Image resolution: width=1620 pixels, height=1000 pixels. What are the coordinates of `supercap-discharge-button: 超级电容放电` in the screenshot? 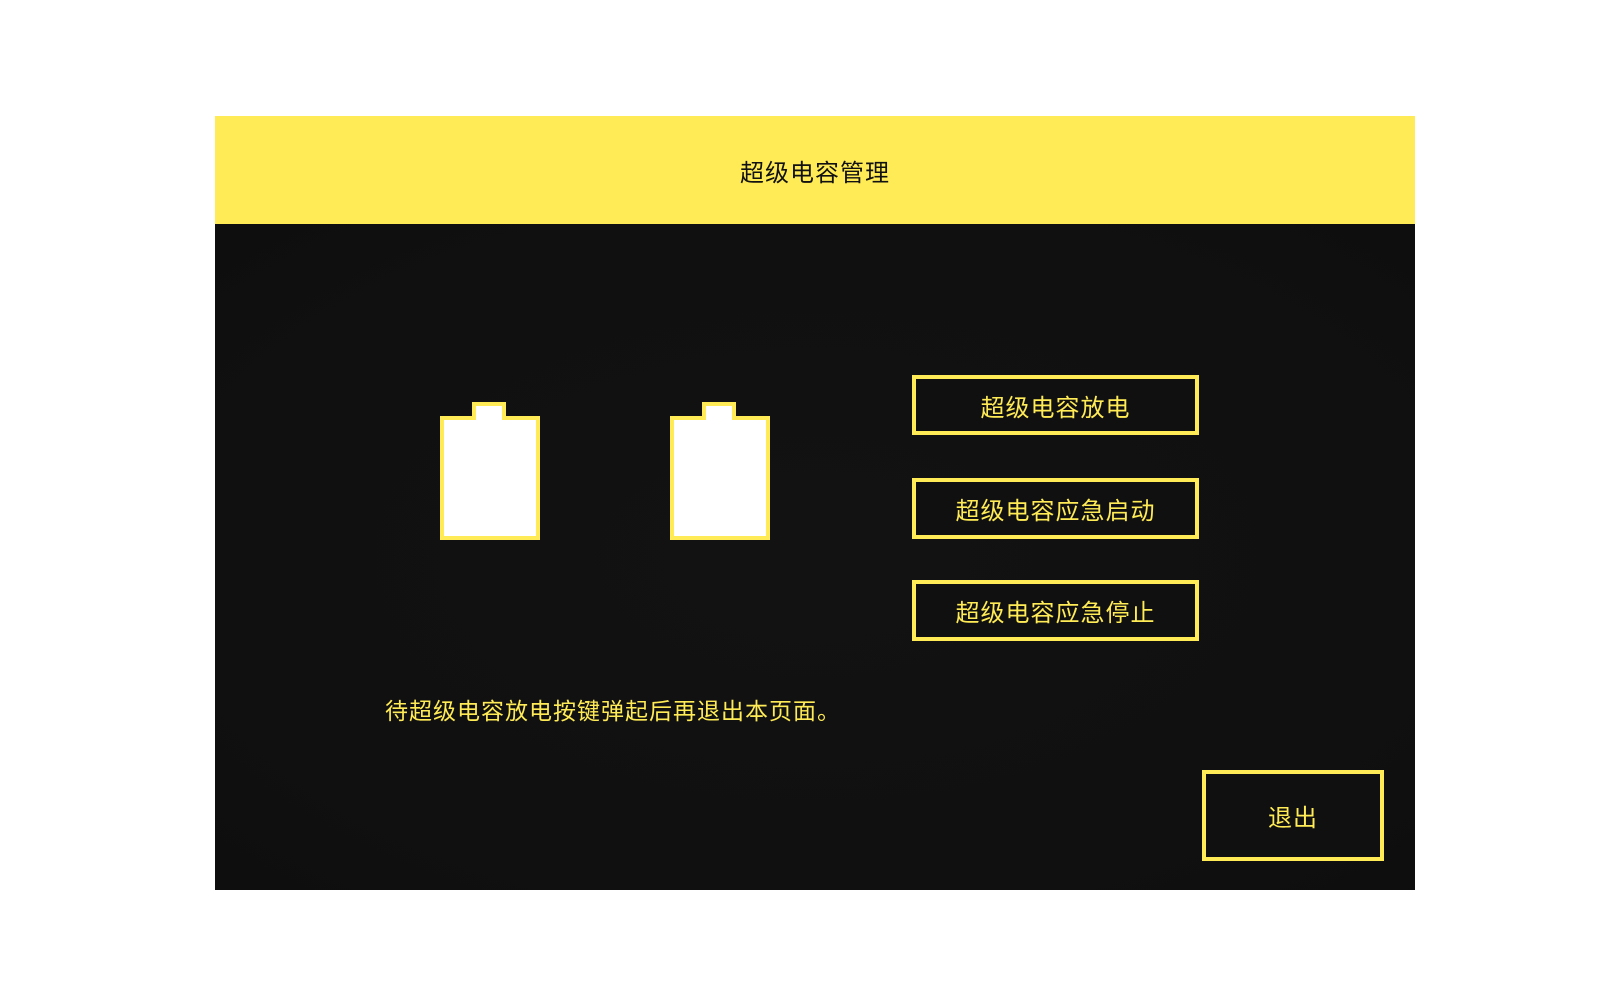 It's located at (1055, 405).